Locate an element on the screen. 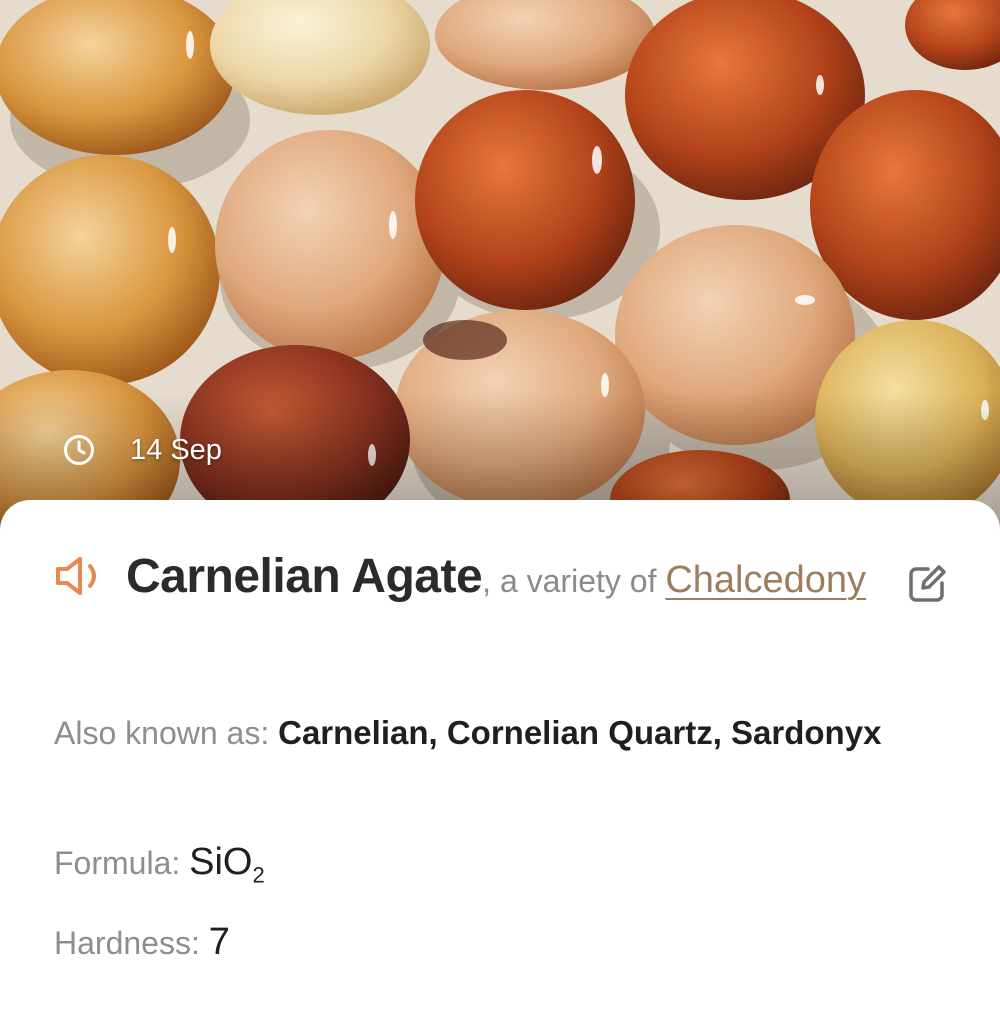 This screenshot has width=1000, height=1020. speaker-icon is located at coordinates (84, 576).